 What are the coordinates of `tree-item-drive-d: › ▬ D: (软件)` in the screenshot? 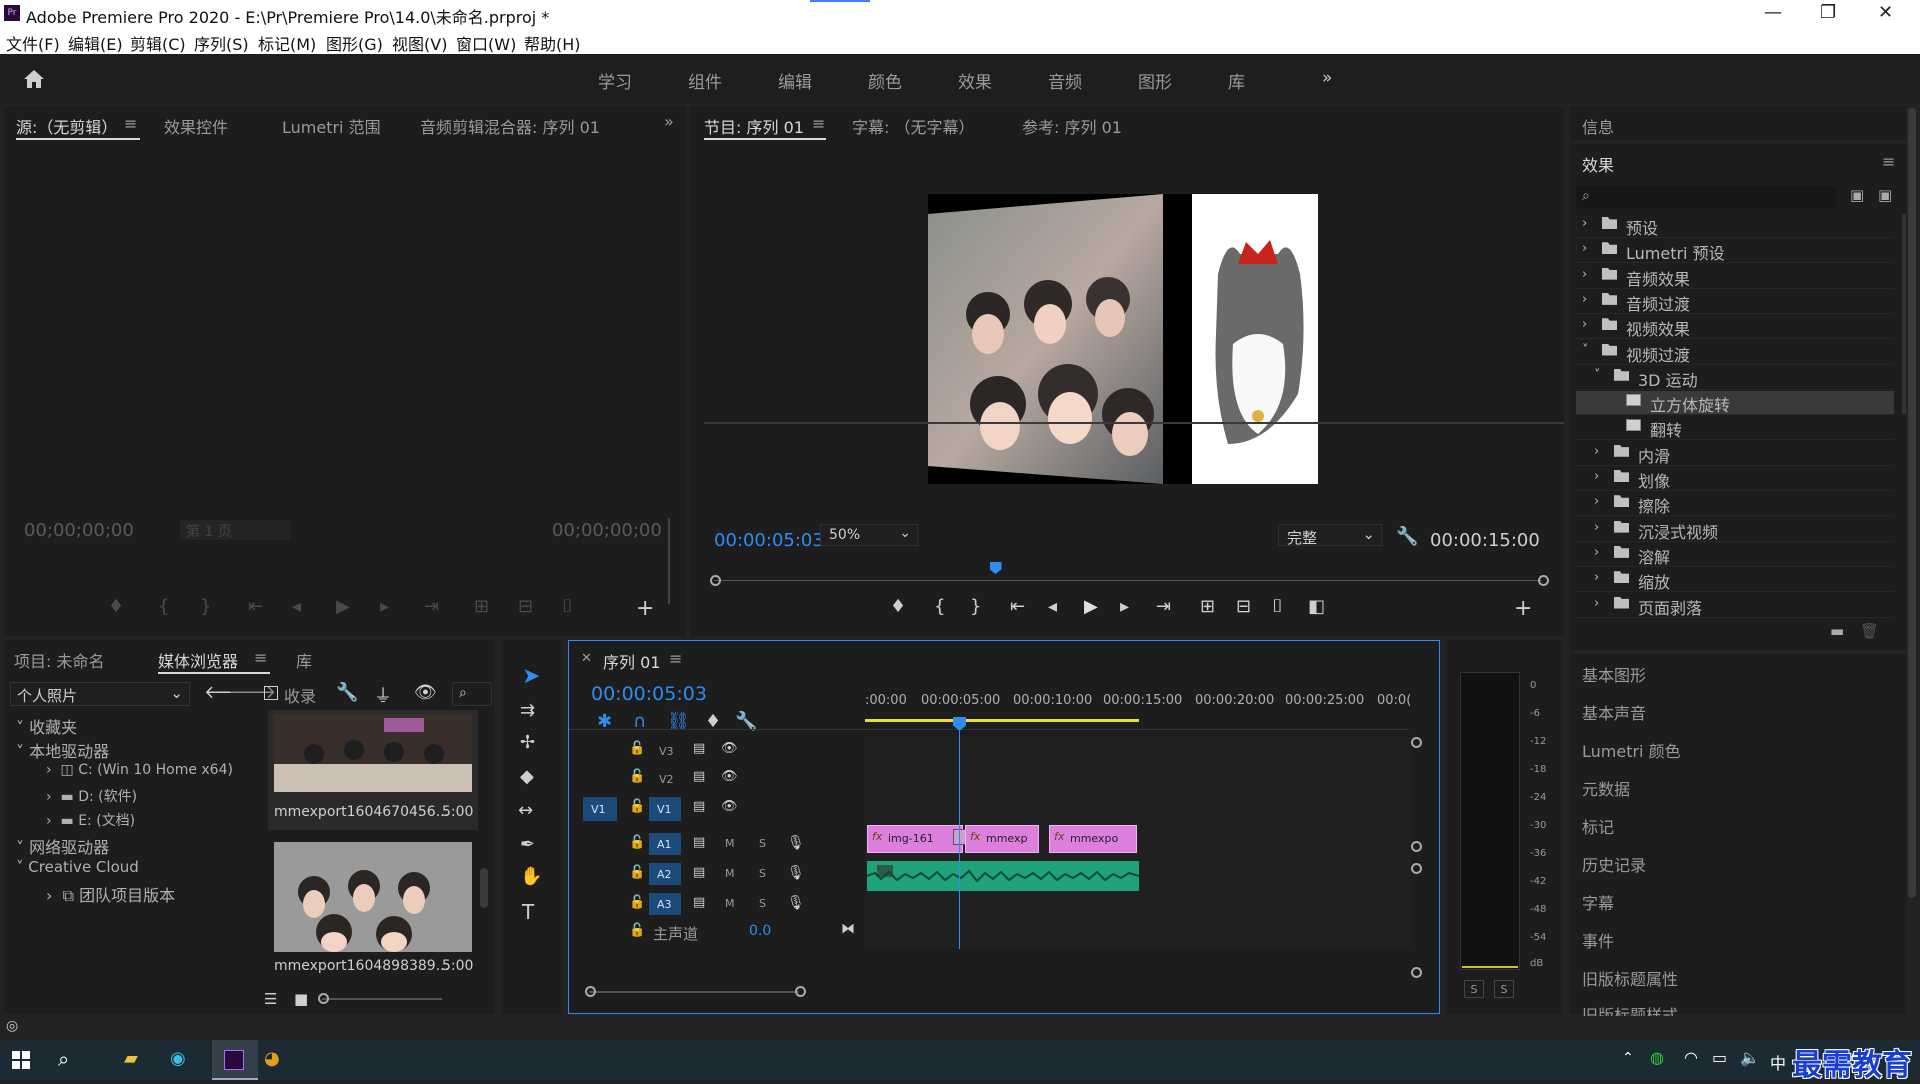 It's located at (91, 796).